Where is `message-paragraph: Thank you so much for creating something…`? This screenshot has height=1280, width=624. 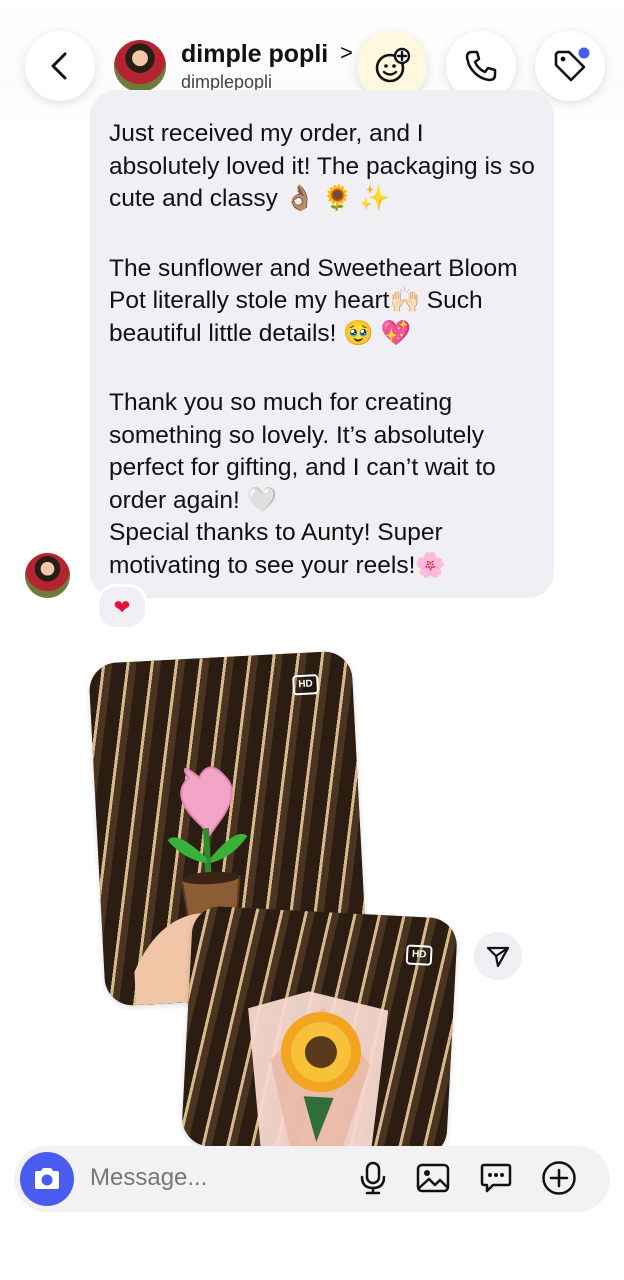 message-paragraph: Thank you so much for creating something… is located at coordinates (302, 451).